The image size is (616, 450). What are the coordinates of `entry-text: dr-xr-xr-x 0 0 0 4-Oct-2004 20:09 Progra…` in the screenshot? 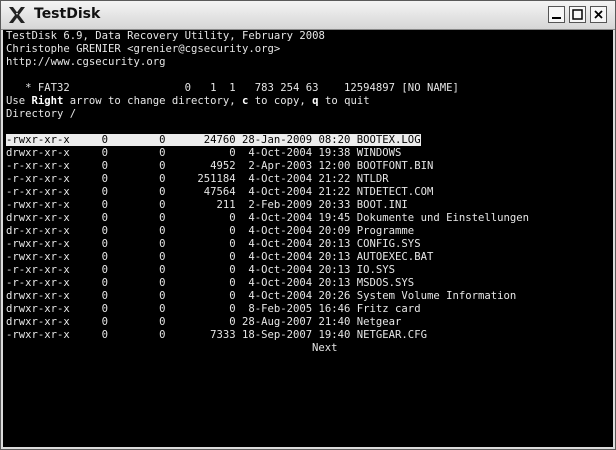 It's located at (210, 231).